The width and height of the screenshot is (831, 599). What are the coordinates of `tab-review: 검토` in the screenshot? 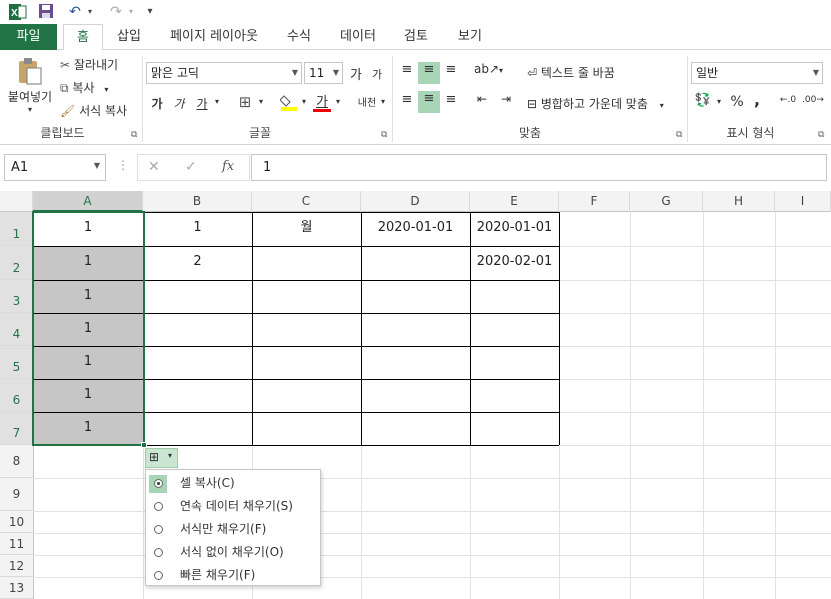 It's located at (416, 37).